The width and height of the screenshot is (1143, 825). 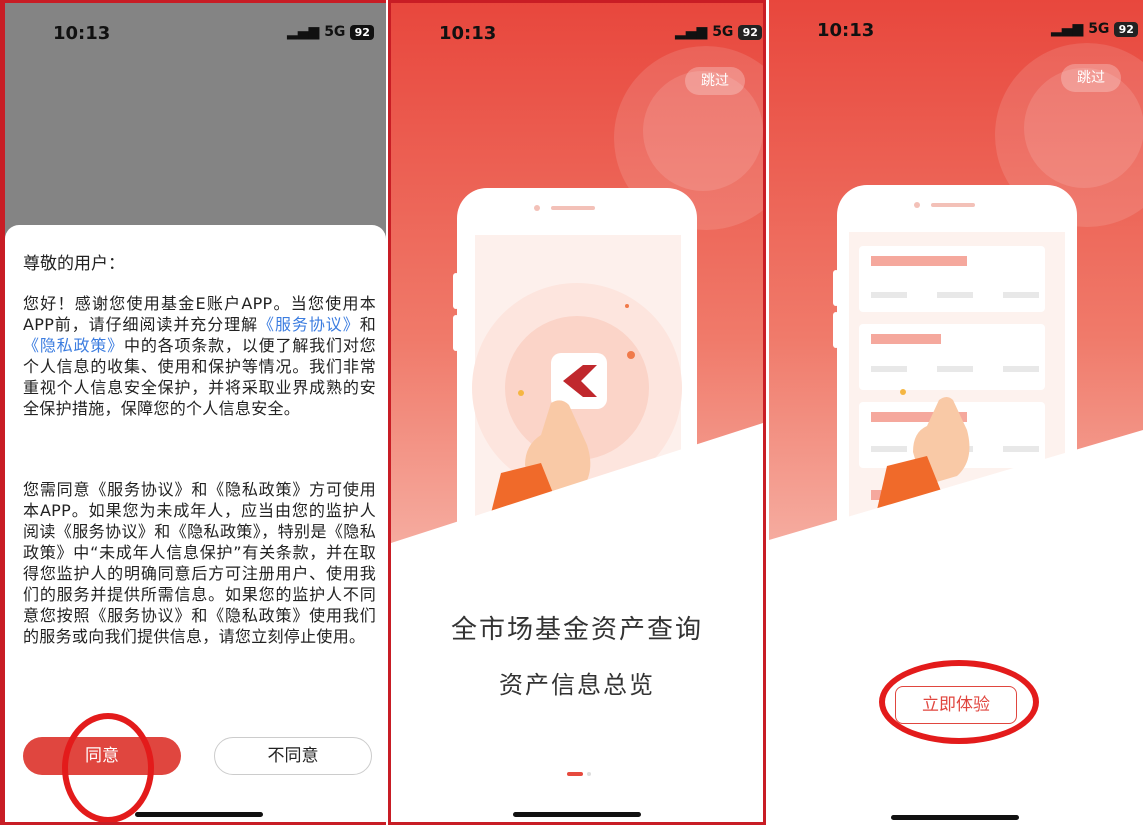 What do you see at coordinates (576, 630) in the screenshot?
I see `onboarding-headline: 全市场基金资产查询` at bounding box center [576, 630].